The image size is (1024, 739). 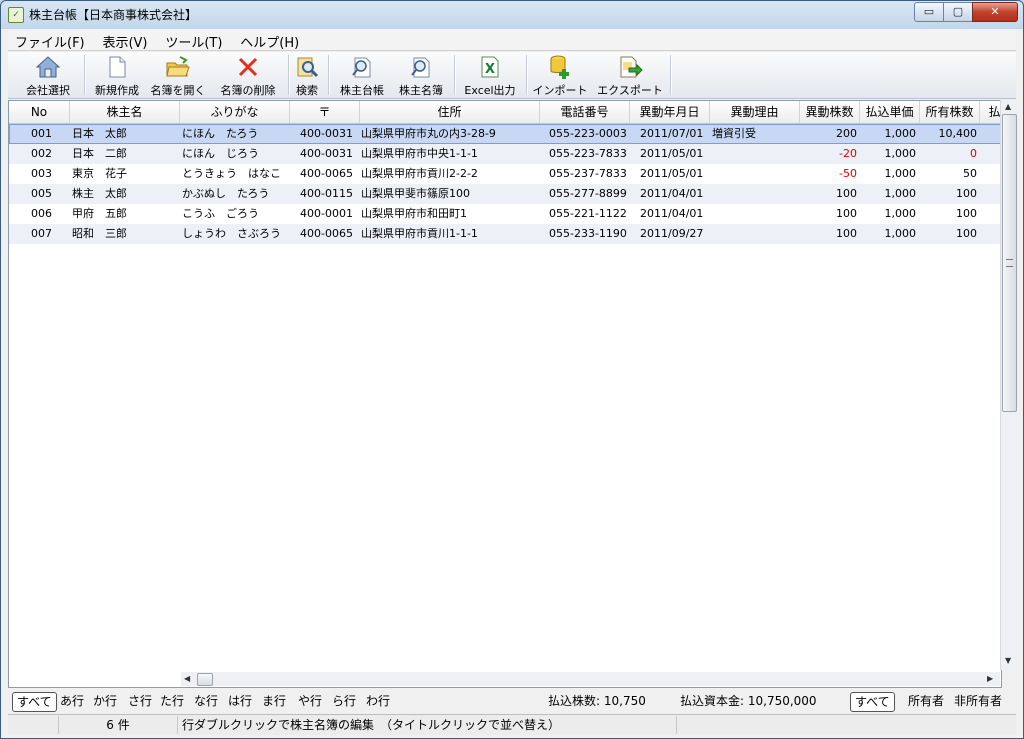 What do you see at coordinates (99, 213) in the screenshot?
I see `cell-name: 甲府 五郎` at bounding box center [99, 213].